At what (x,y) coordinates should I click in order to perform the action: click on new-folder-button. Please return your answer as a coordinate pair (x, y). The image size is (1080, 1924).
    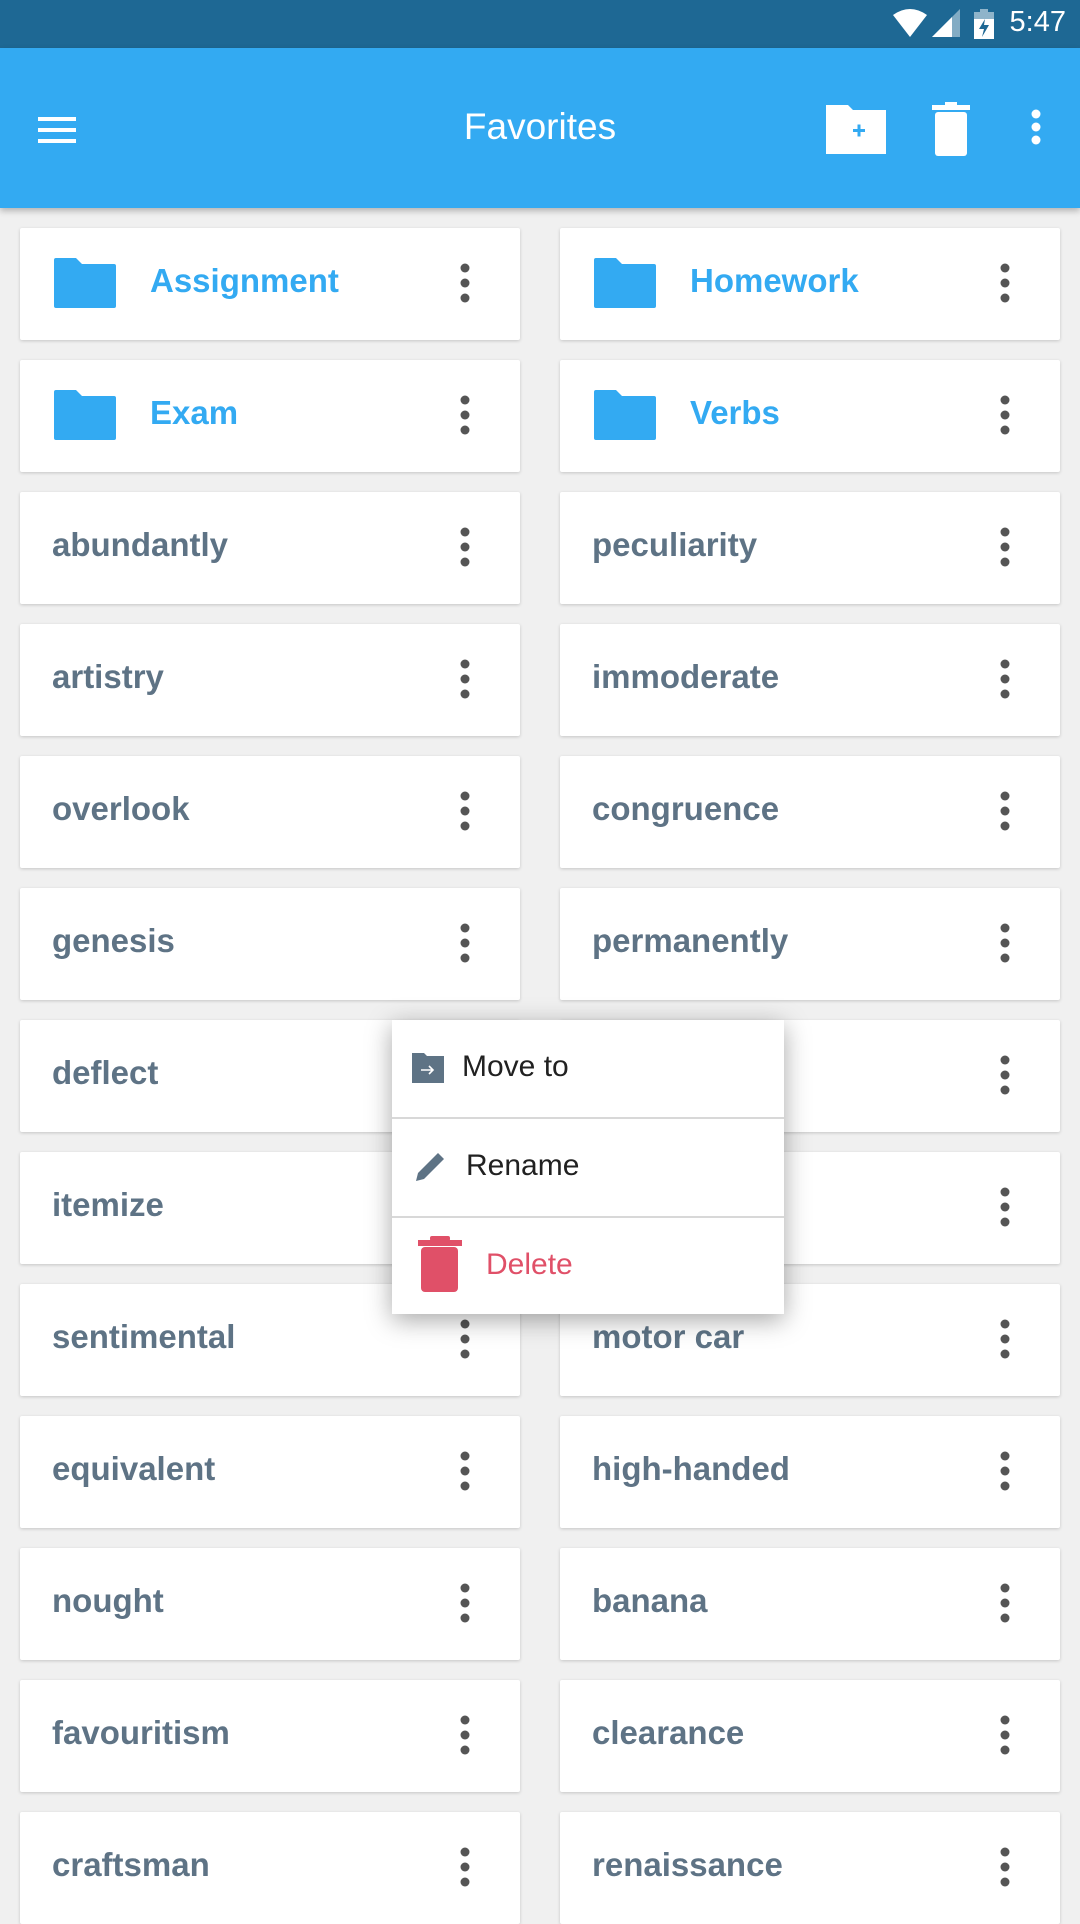
    Looking at the image, I should click on (856, 130).